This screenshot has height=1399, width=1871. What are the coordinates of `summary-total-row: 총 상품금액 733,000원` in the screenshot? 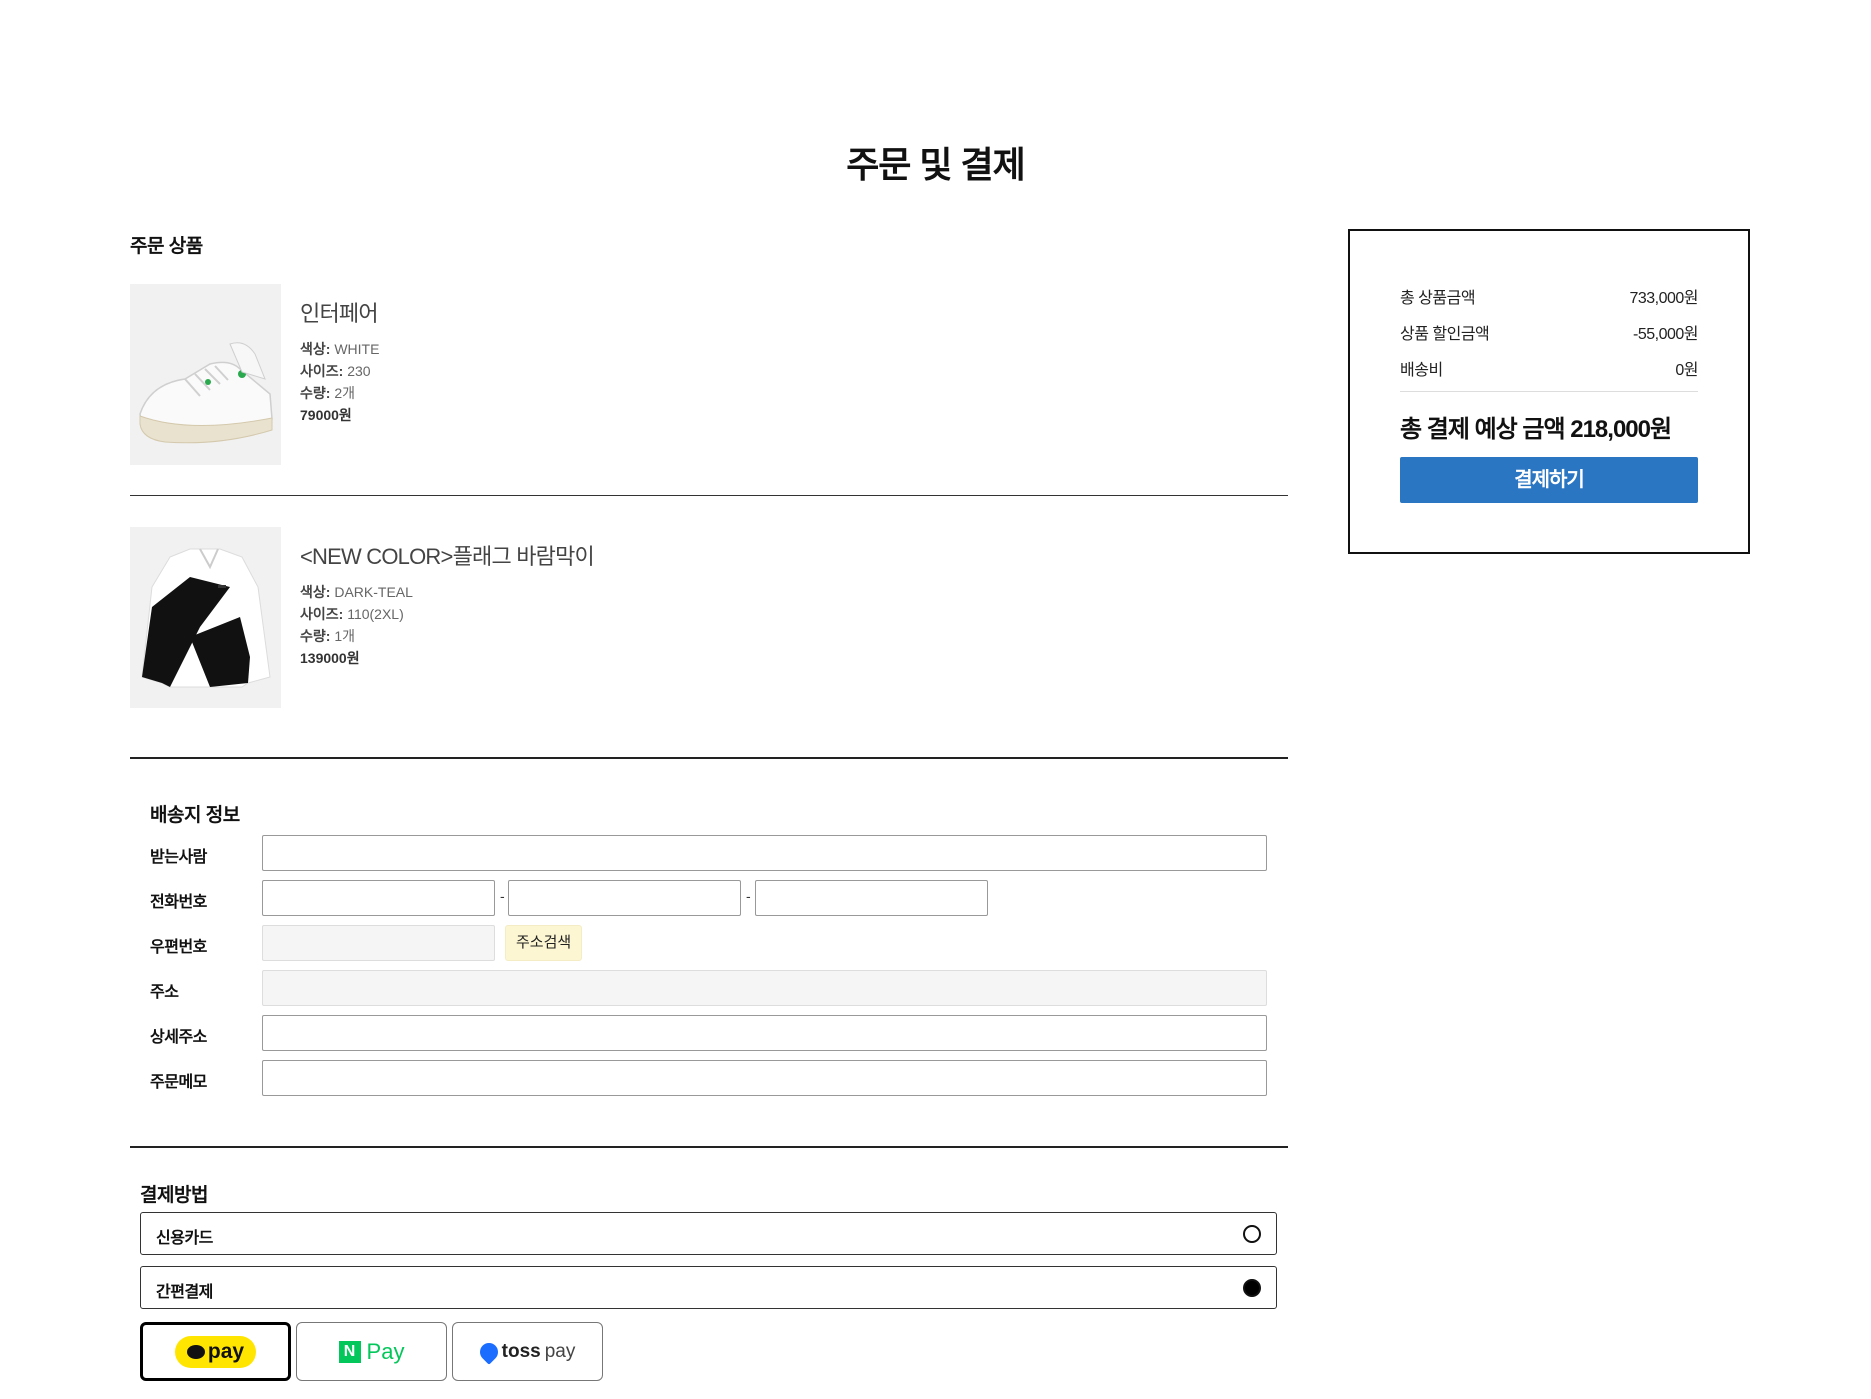 It's located at (1549, 296).